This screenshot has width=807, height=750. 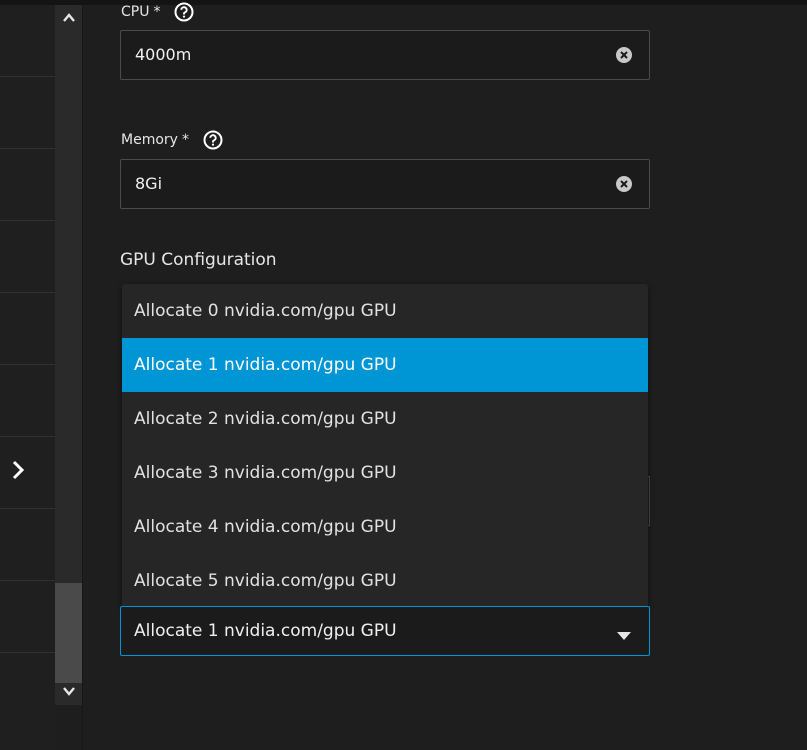 What do you see at coordinates (385, 184) in the screenshot?
I see `memory-input: 8Gi` at bounding box center [385, 184].